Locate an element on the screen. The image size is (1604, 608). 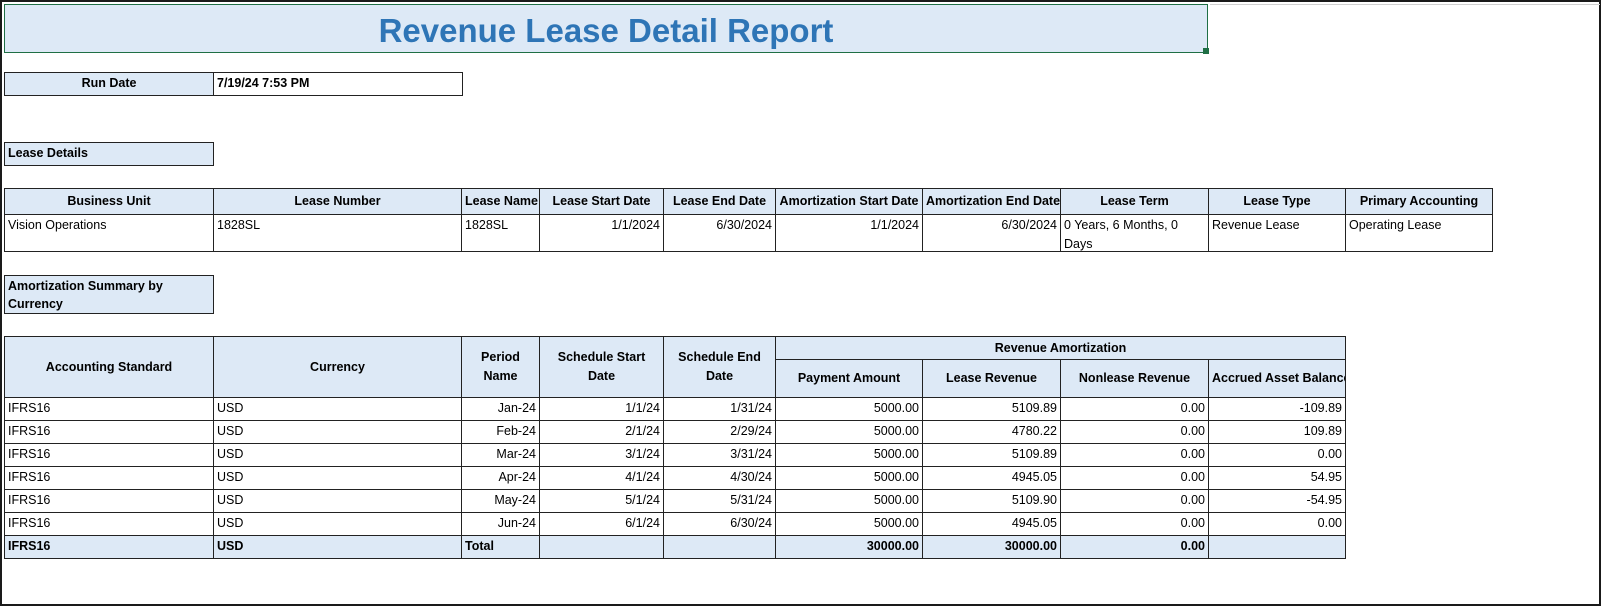
lease-header-cell: Lease Number is located at coordinates (337, 201).